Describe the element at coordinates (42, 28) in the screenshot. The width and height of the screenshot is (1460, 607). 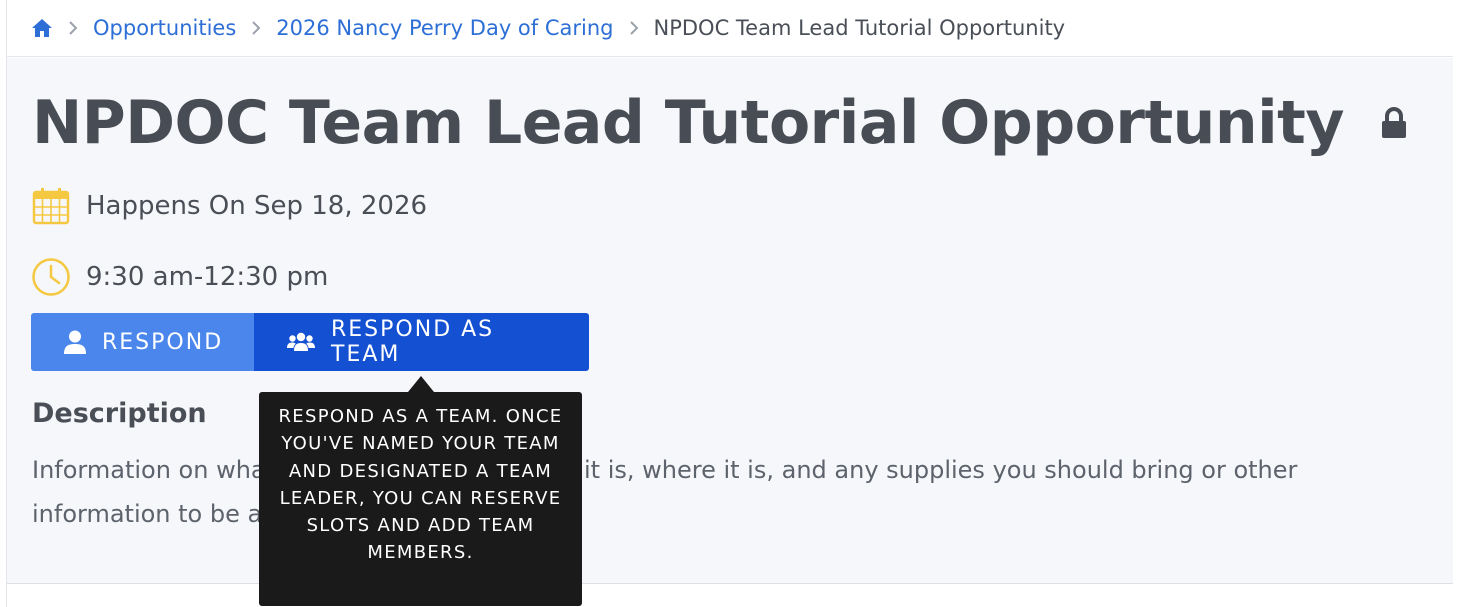
I see `home-icon` at that location.